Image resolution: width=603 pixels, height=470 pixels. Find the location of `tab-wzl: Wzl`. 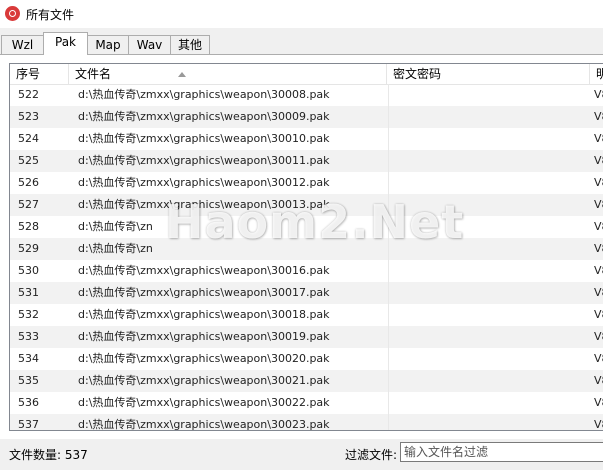

tab-wzl: Wzl is located at coordinates (22, 44).